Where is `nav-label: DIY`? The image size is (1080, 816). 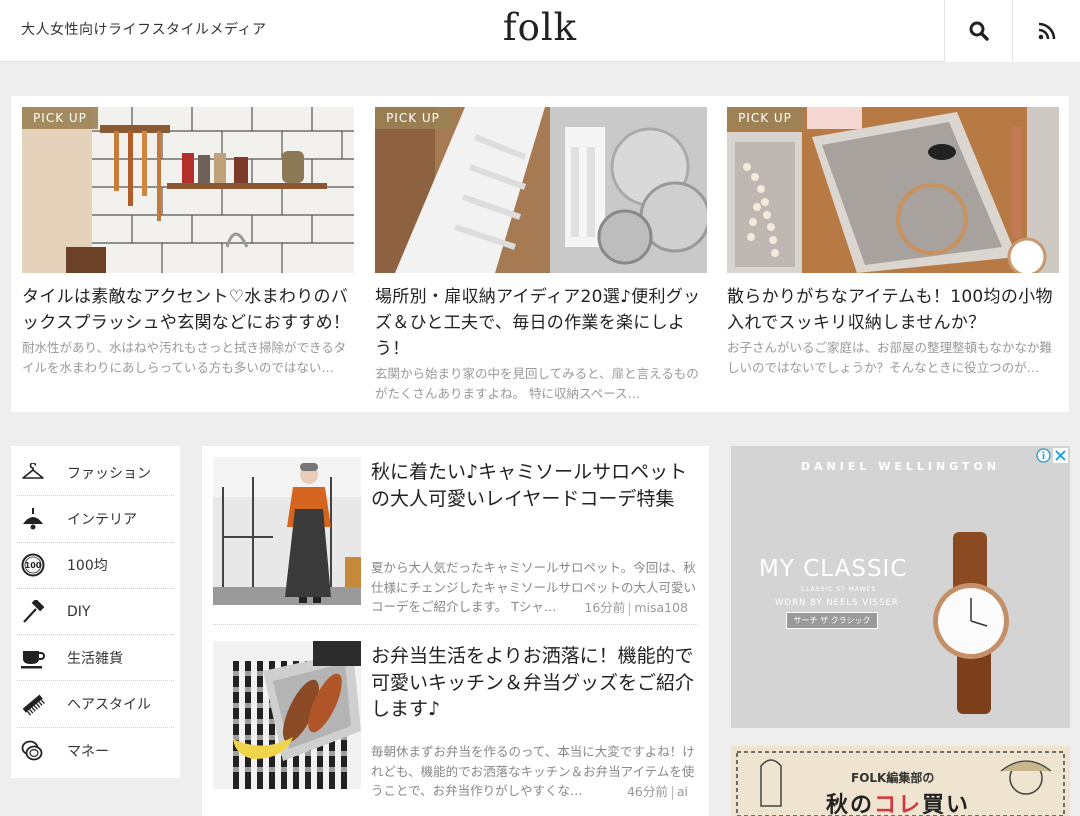 nav-label: DIY is located at coordinates (79, 611).